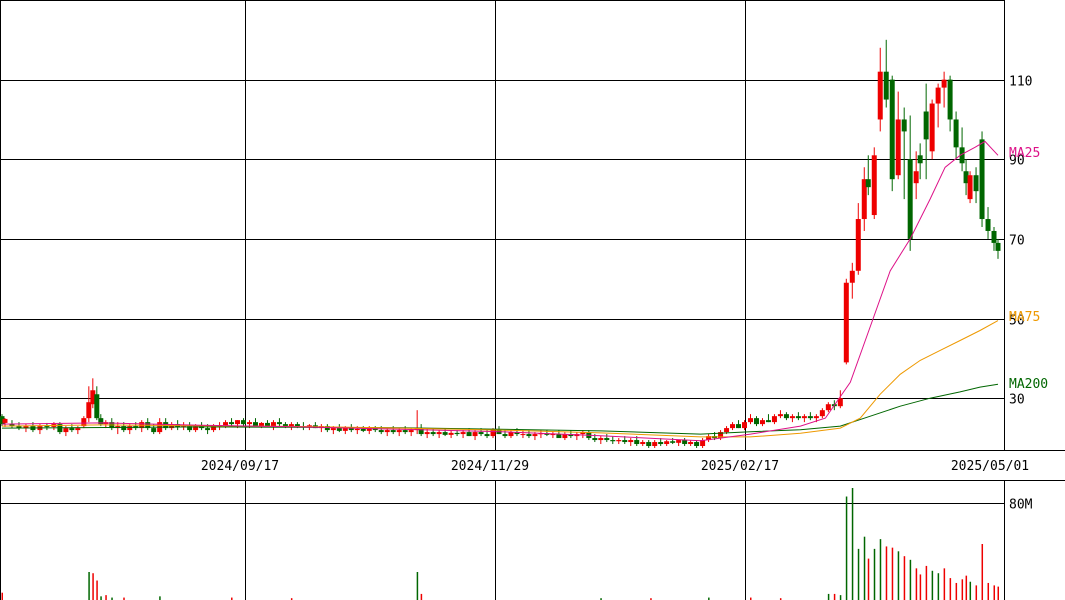 The image size is (1065, 600). What do you see at coordinates (1024, 153) in the screenshot?
I see `ma25-label: MA25` at bounding box center [1024, 153].